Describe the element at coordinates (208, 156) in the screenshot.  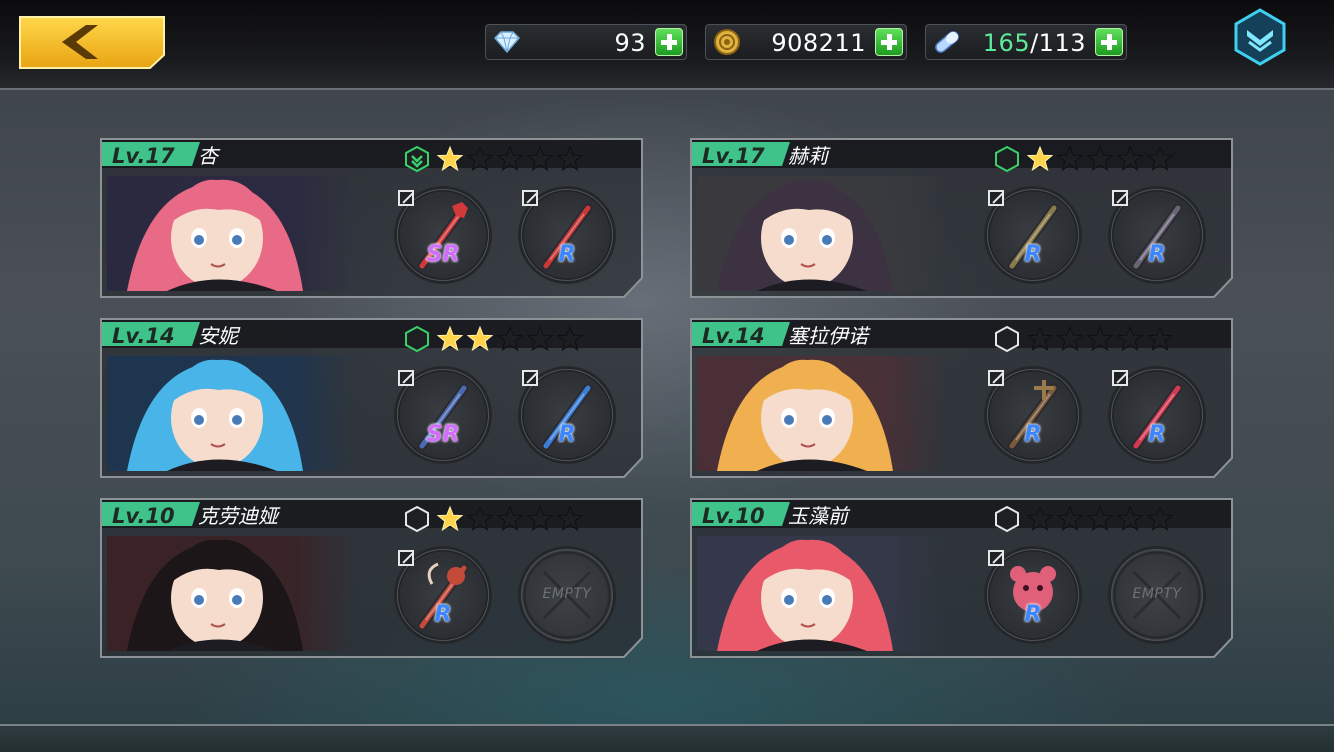
I see `character-name: 杏` at that location.